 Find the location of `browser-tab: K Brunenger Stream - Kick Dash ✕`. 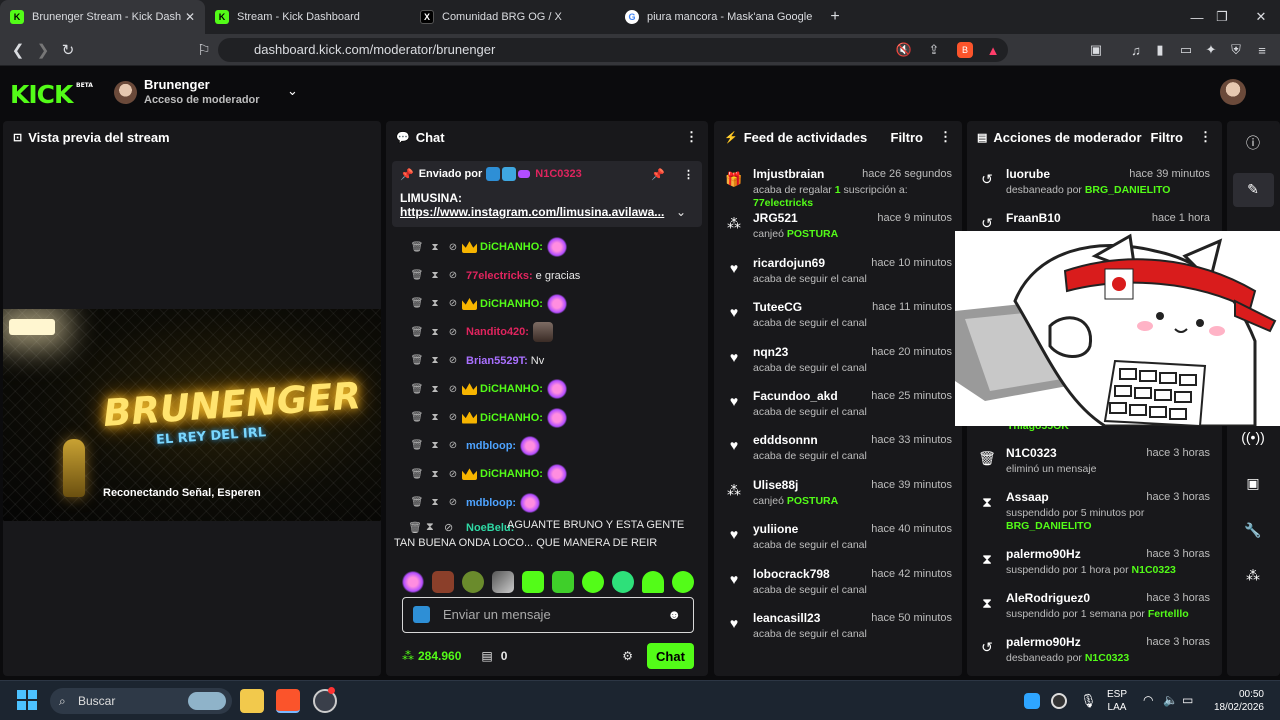

browser-tab: K Brunenger Stream - Kick Dash ✕ is located at coordinates (102, 17).